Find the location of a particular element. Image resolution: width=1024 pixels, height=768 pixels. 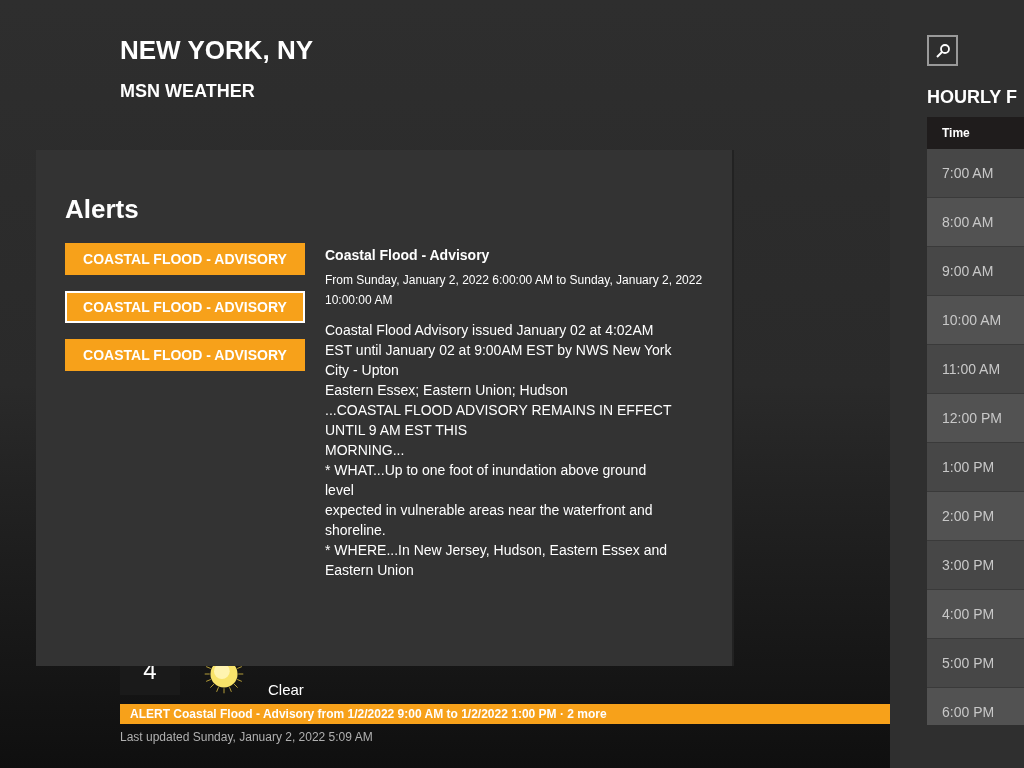

alert-banner: ALERT Coastal Flood - Advisory from 1/2/2022 9:00 AM to 1/2/2022 1:00 PM · 2 more is located at coordinates (505, 714).